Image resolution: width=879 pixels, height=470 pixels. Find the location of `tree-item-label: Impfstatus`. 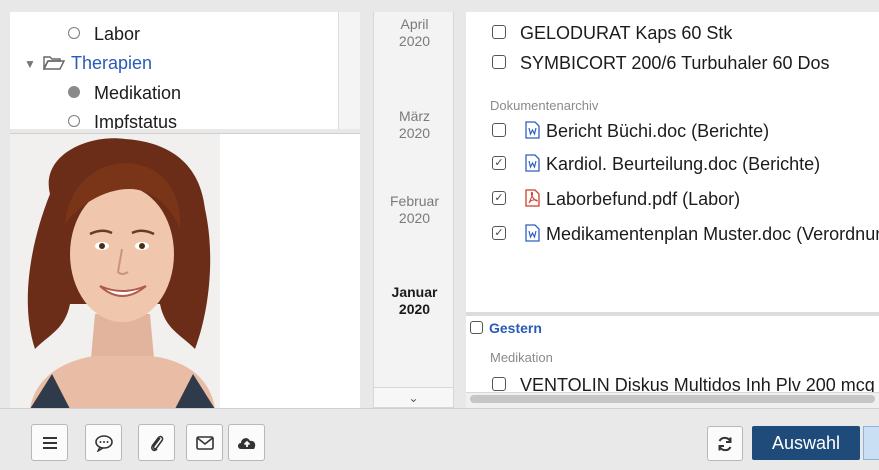

tree-item-label: Impfstatus is located at coordinates (136, 120).